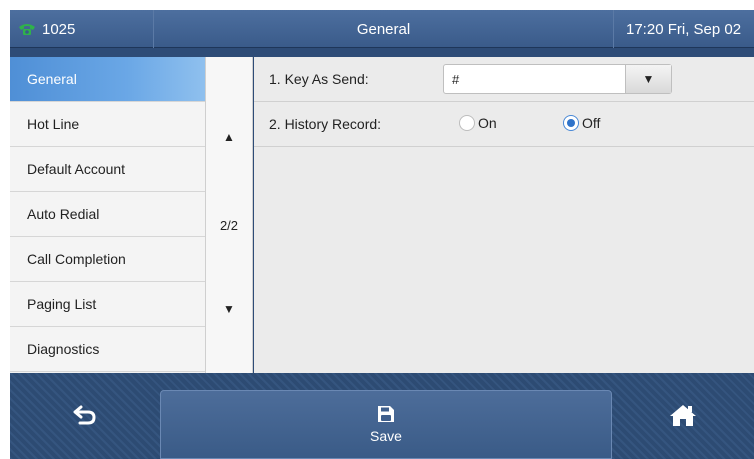 The image size is (754, 459). I want to click on account-number: 1025, so click(59, 29).